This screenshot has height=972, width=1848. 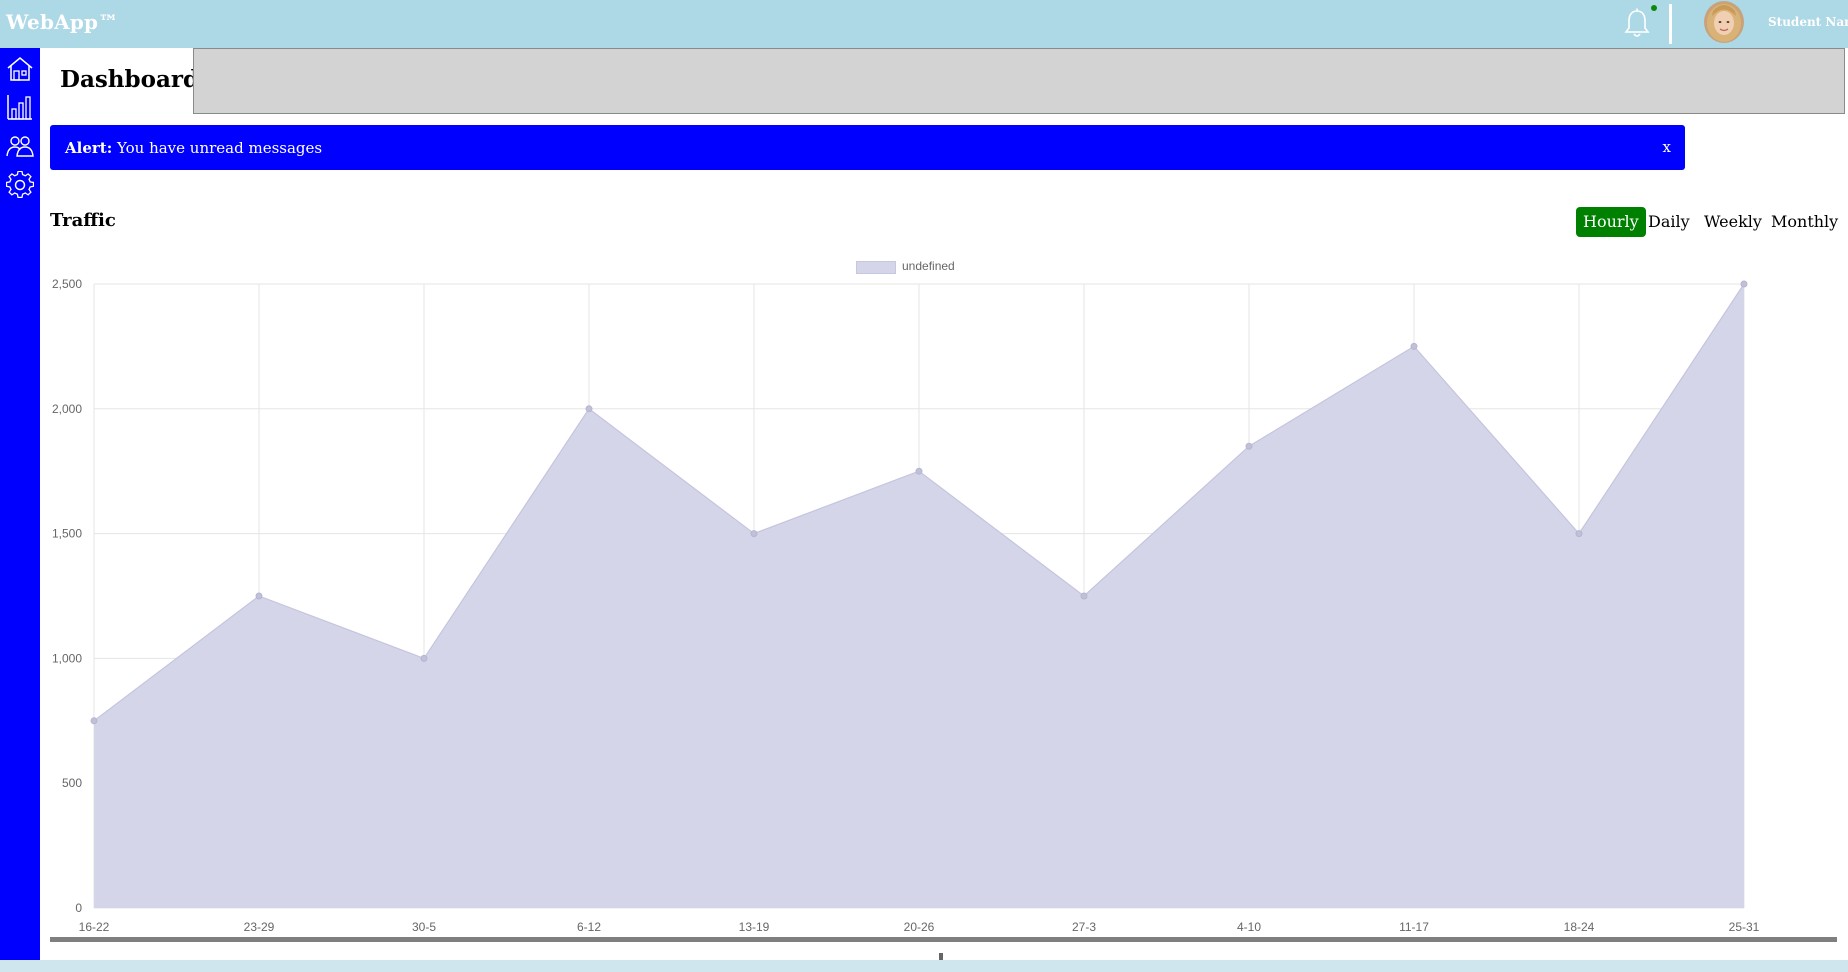 I want to click on y-tick-label: 2,500, so click(x=67, y=284).